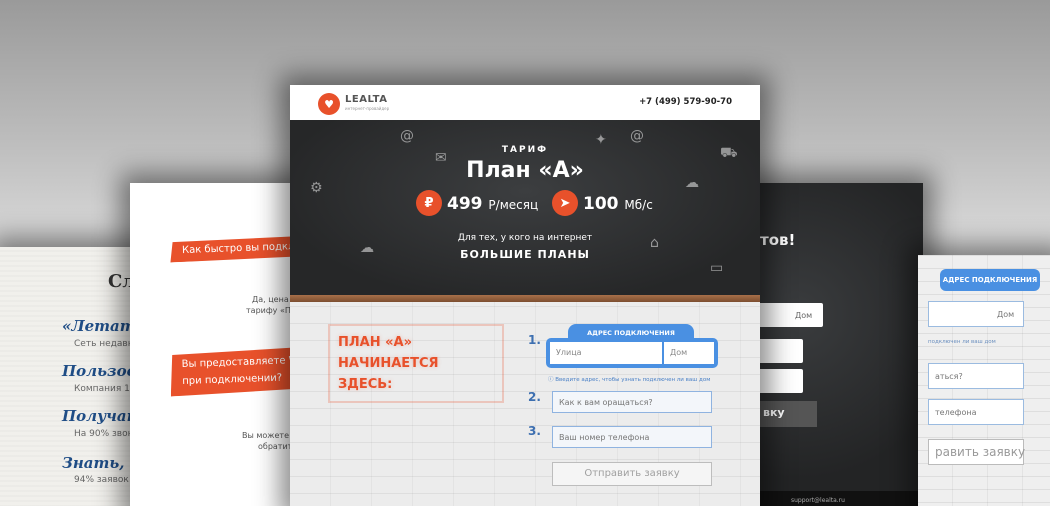 This screenshot has height=506, width=1050. Describe the element at coordinates (242, 248) in the screenshot. I see `faq-question-1: Как быстро вы подклю` at that location.